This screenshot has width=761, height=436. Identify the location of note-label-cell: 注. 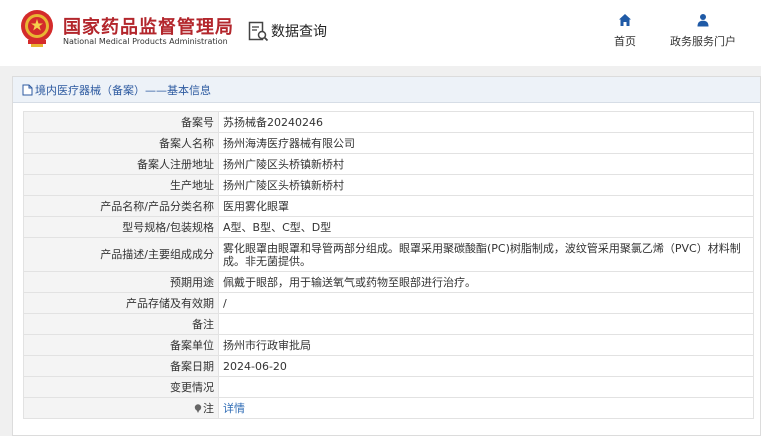
(121, 408).